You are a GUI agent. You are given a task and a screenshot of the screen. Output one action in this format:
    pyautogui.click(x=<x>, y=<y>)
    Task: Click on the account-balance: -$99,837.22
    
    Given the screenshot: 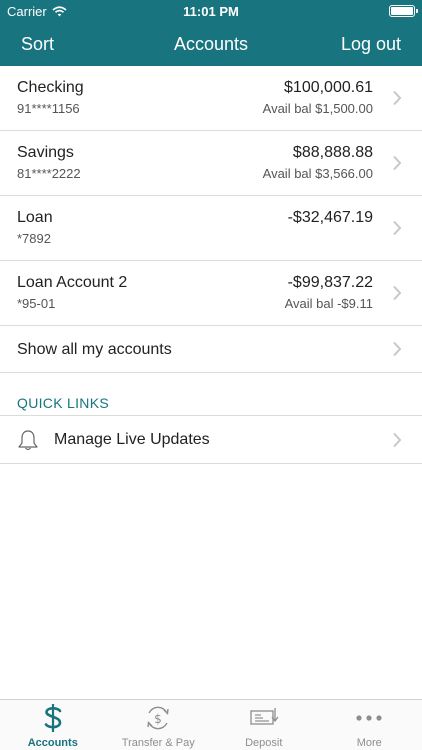 What is the action you would take?
    pyautogui.click(x=330, y=282)
    